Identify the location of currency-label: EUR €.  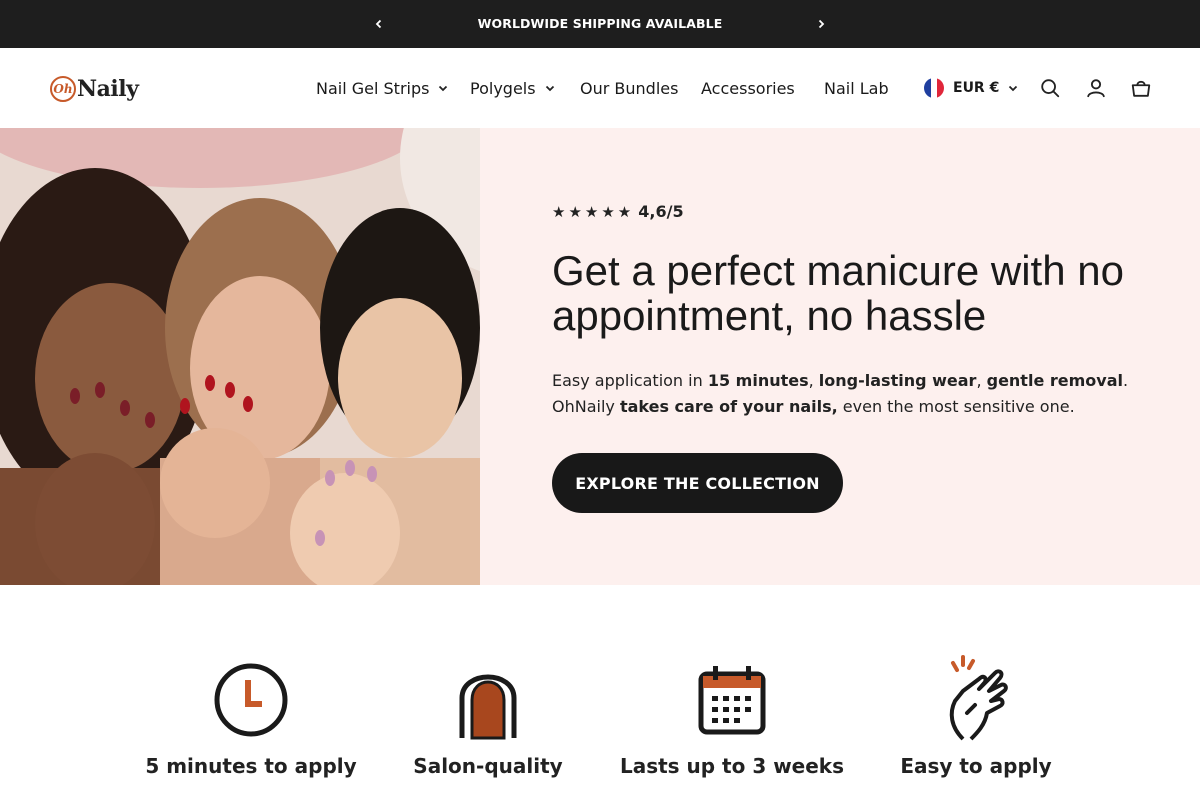
(976, 88).